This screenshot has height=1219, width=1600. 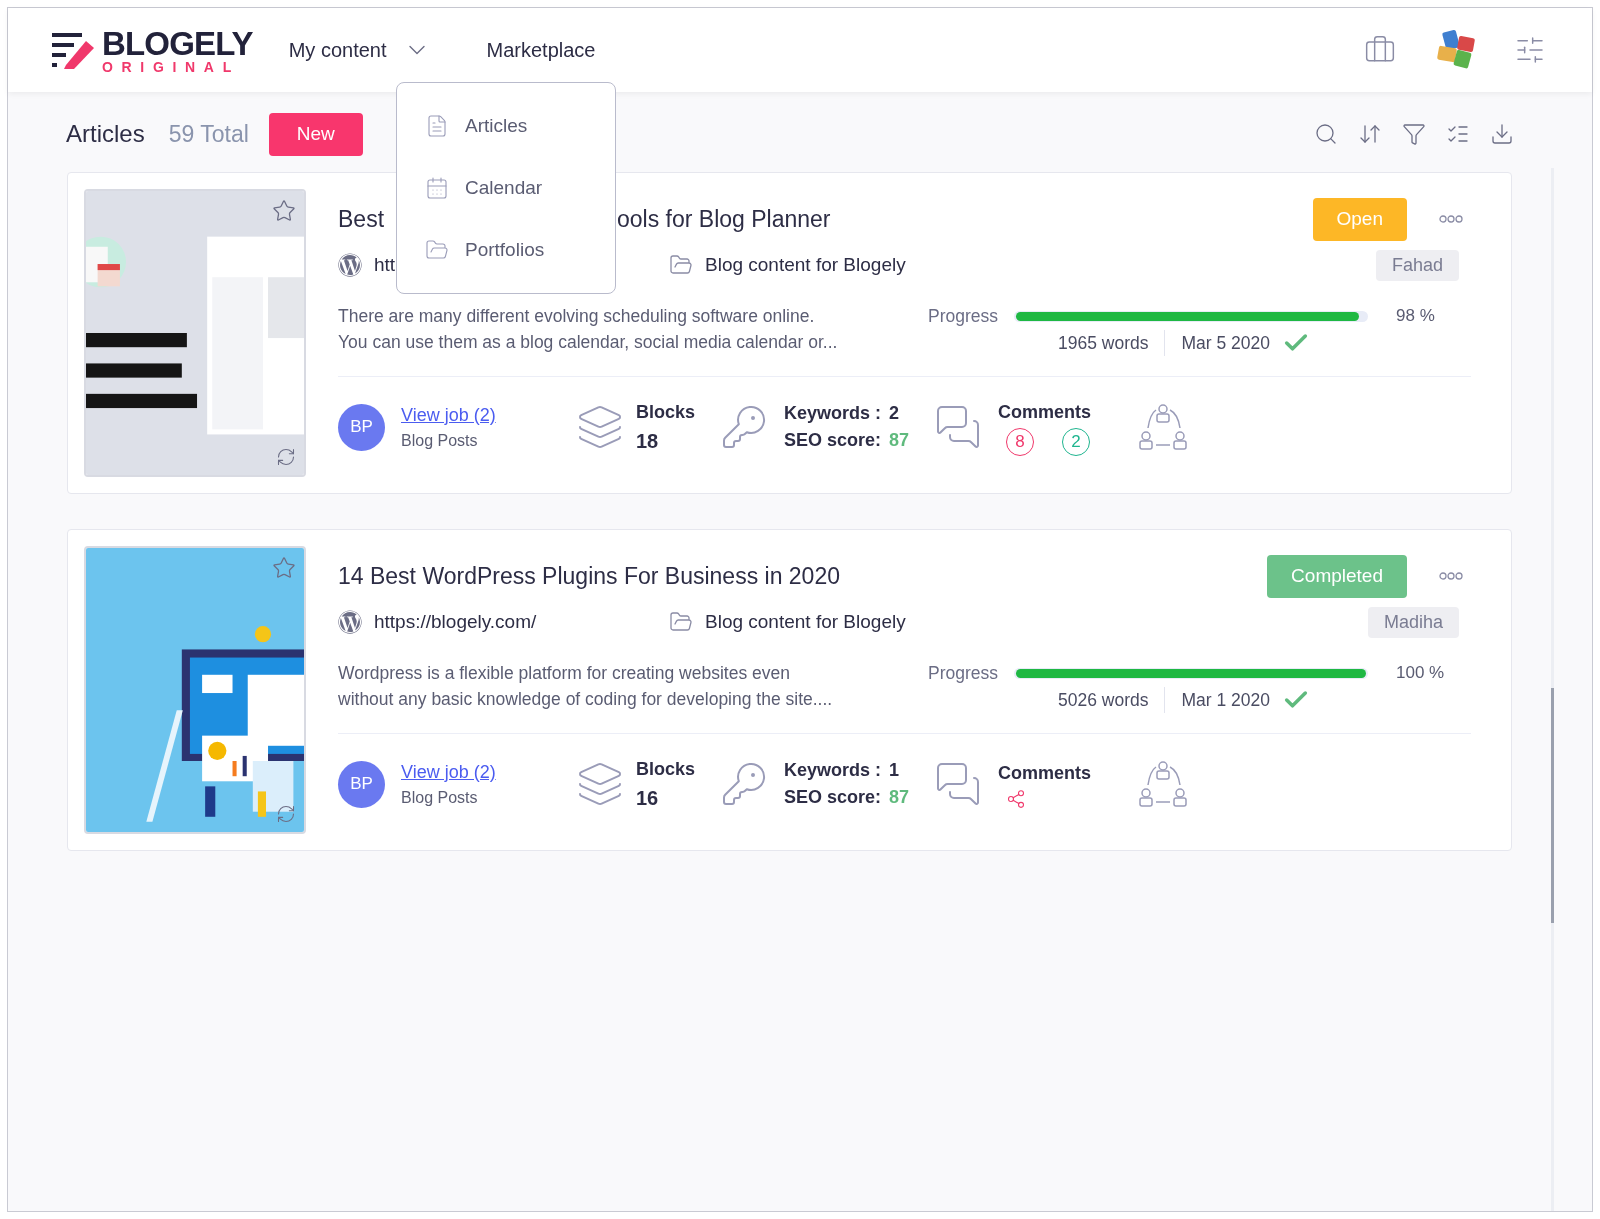 What do you see at coordinates (1326, 134) in the screenshot?
I see `search-icon` at bounding box center [1326, 134].